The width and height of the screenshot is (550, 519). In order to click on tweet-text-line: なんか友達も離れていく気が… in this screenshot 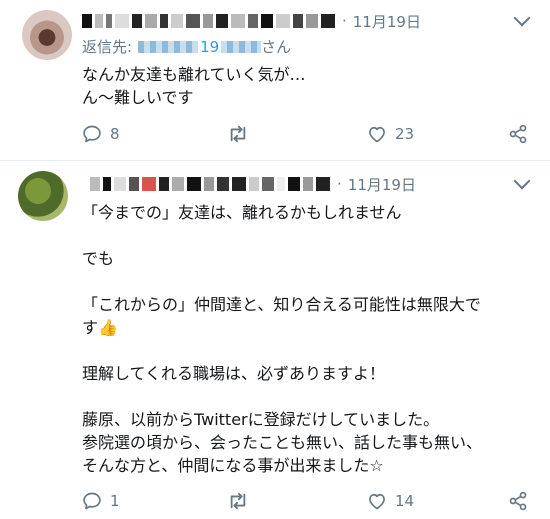, I will do `click(194, 74)`.